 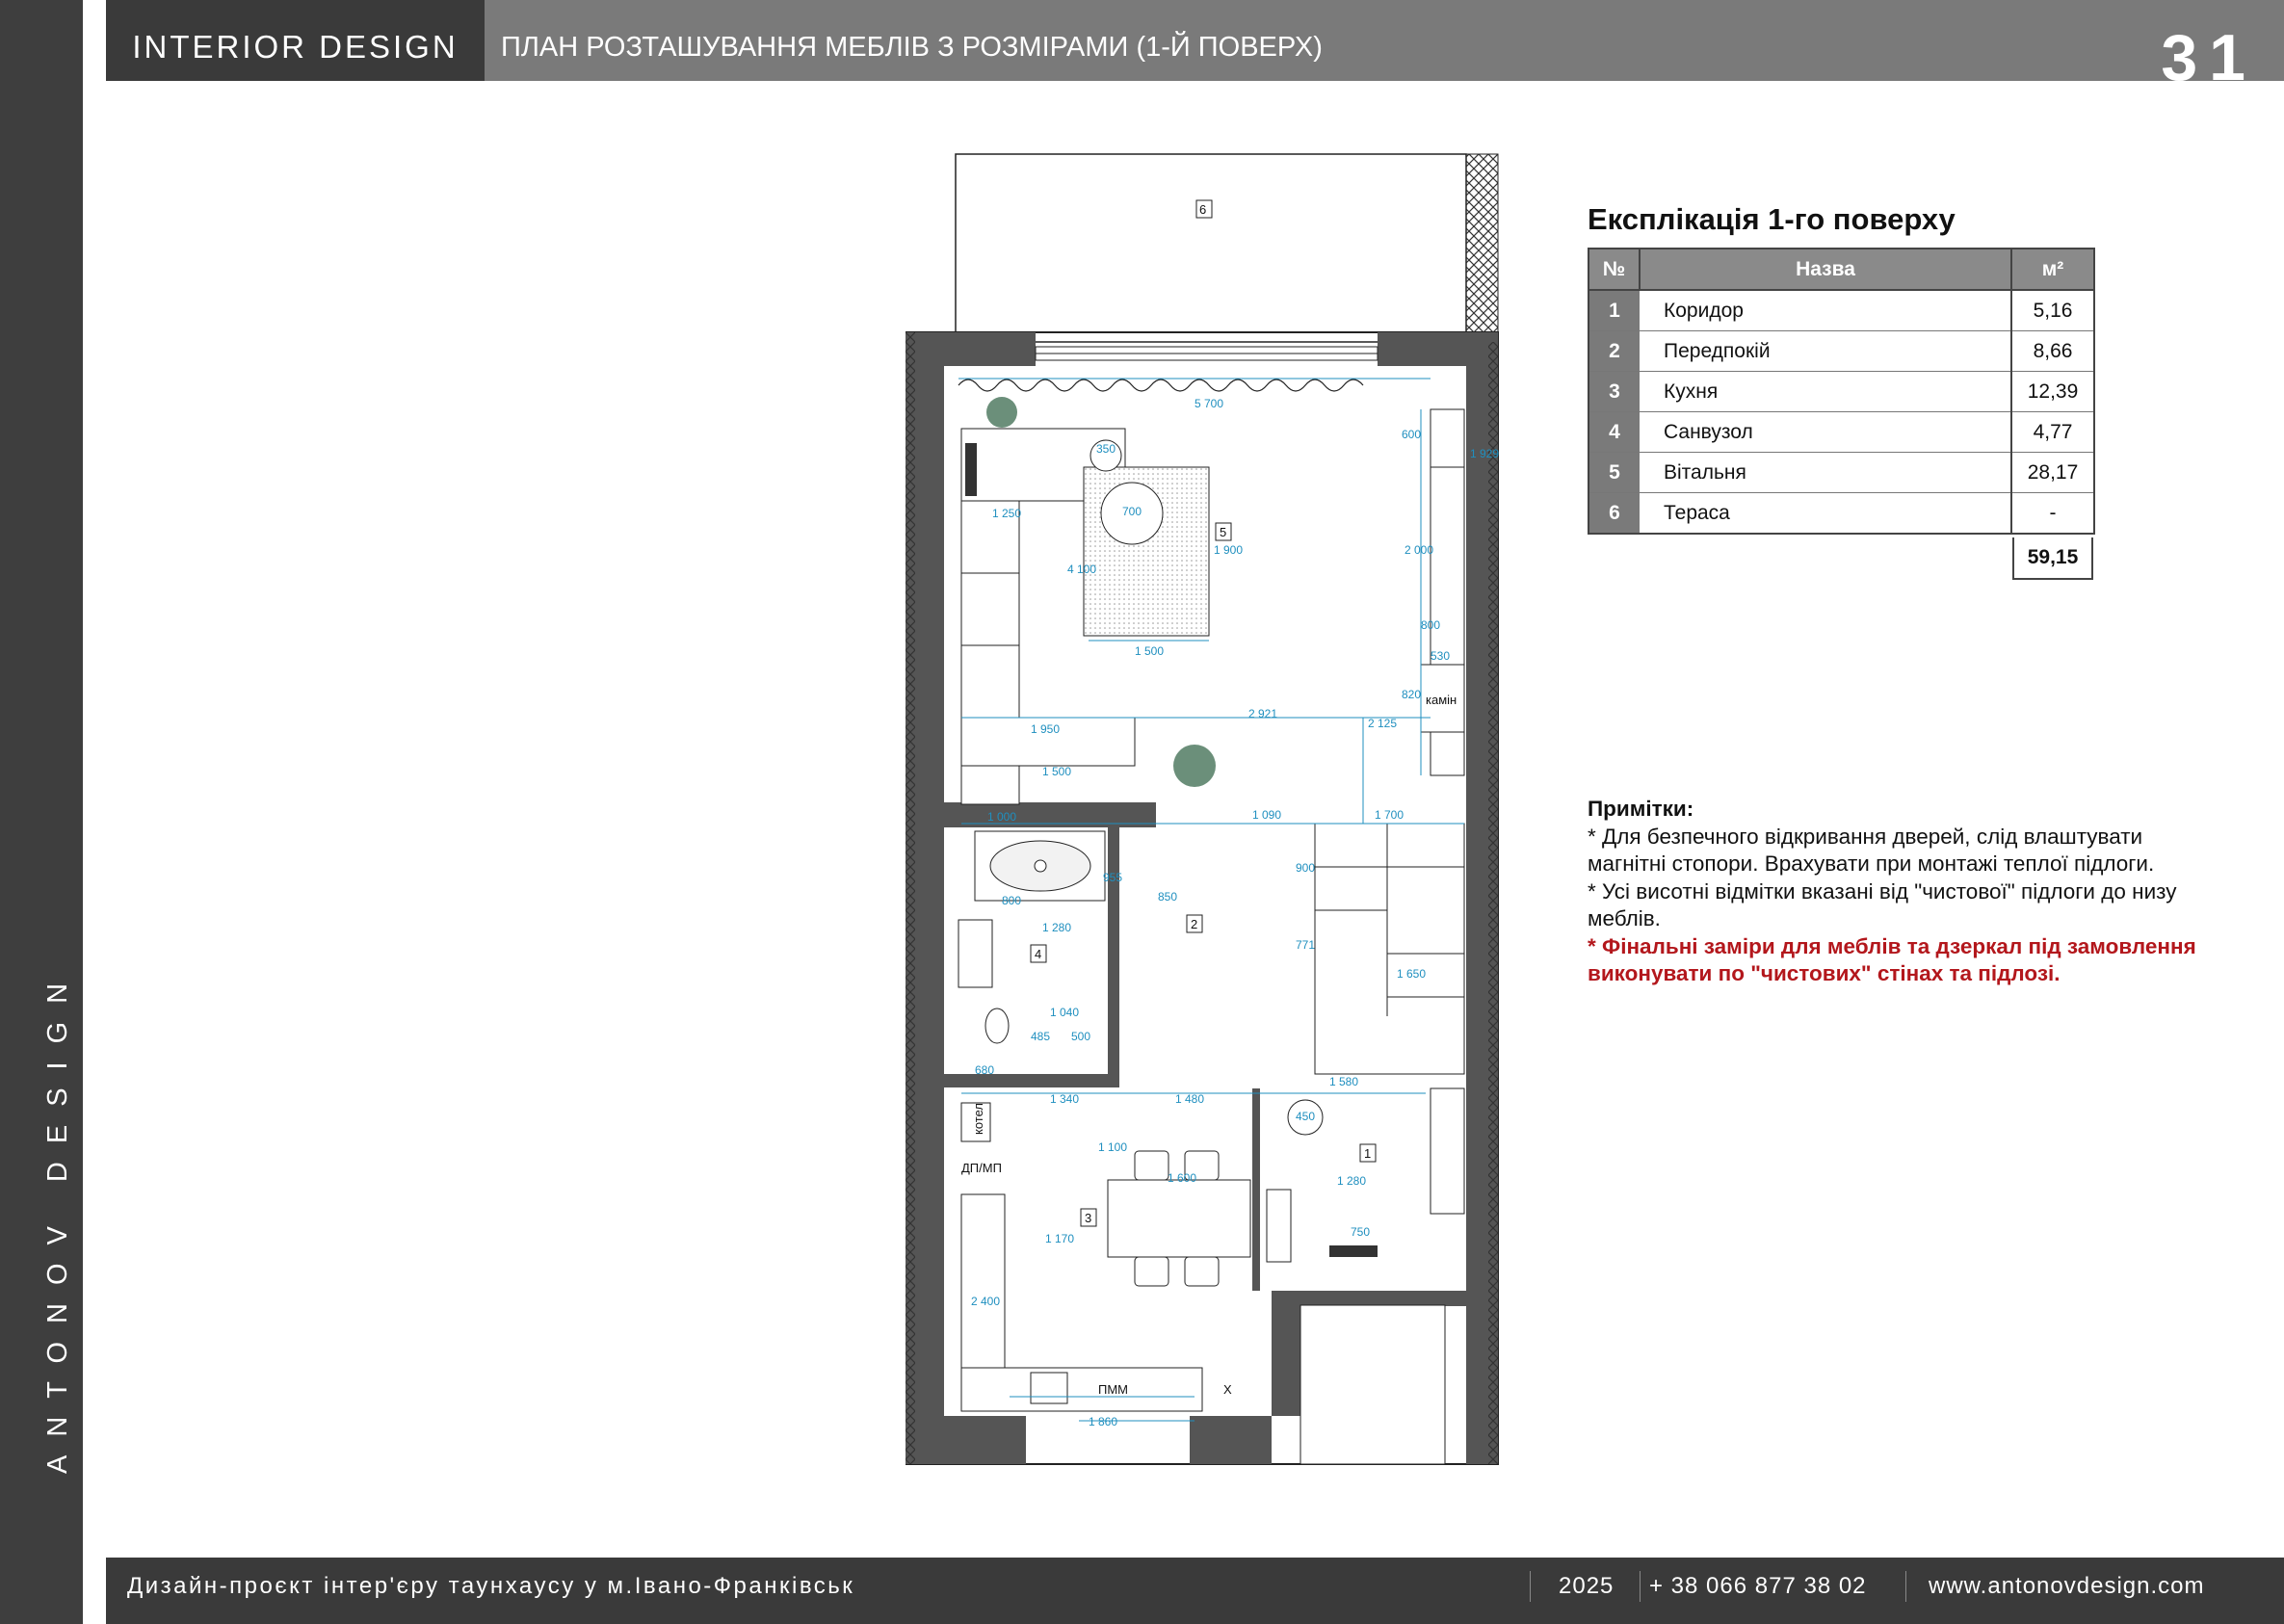 I want to click on wall-bottom-left, so click(x=966, y=1440).